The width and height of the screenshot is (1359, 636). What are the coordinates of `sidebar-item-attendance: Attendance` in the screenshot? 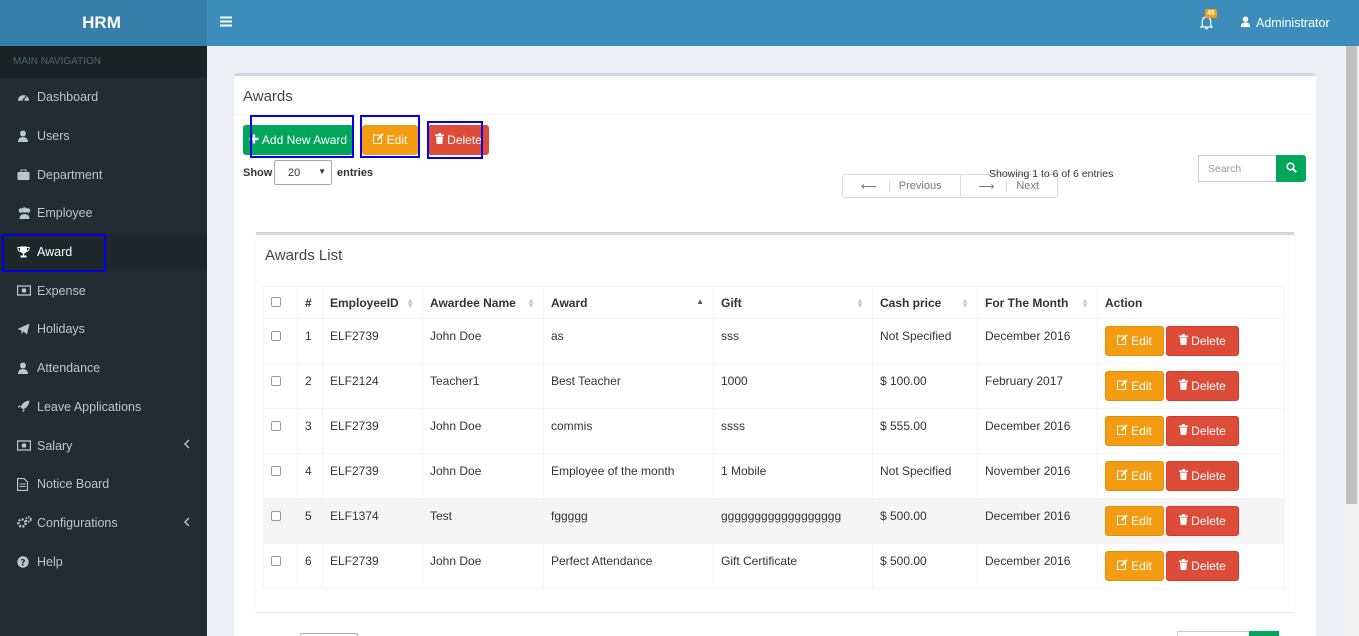 It's located at (103, 368).